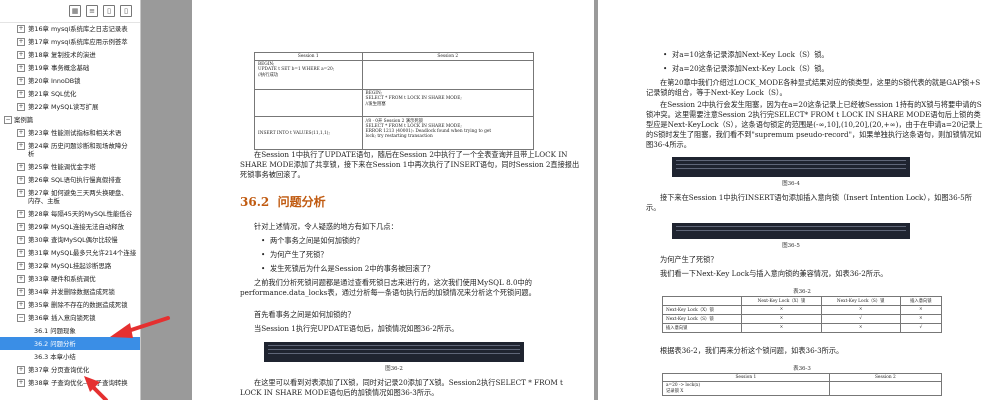  I want to click on toc-chapter: + 第31章 MySQL最多只允许214个连接, so click(70, 252).